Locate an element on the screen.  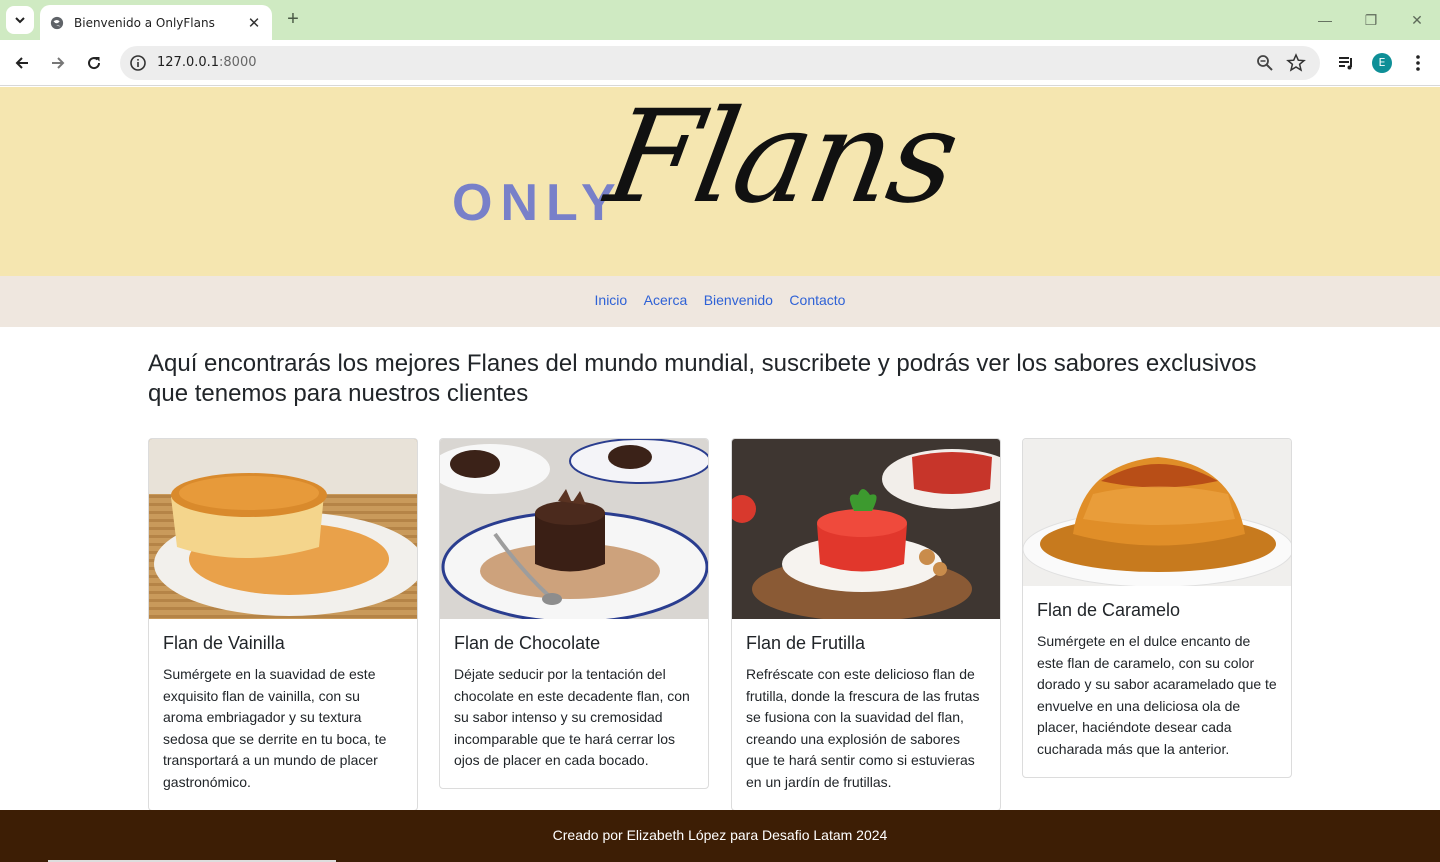
back-button is located at coordinates (22, 63).